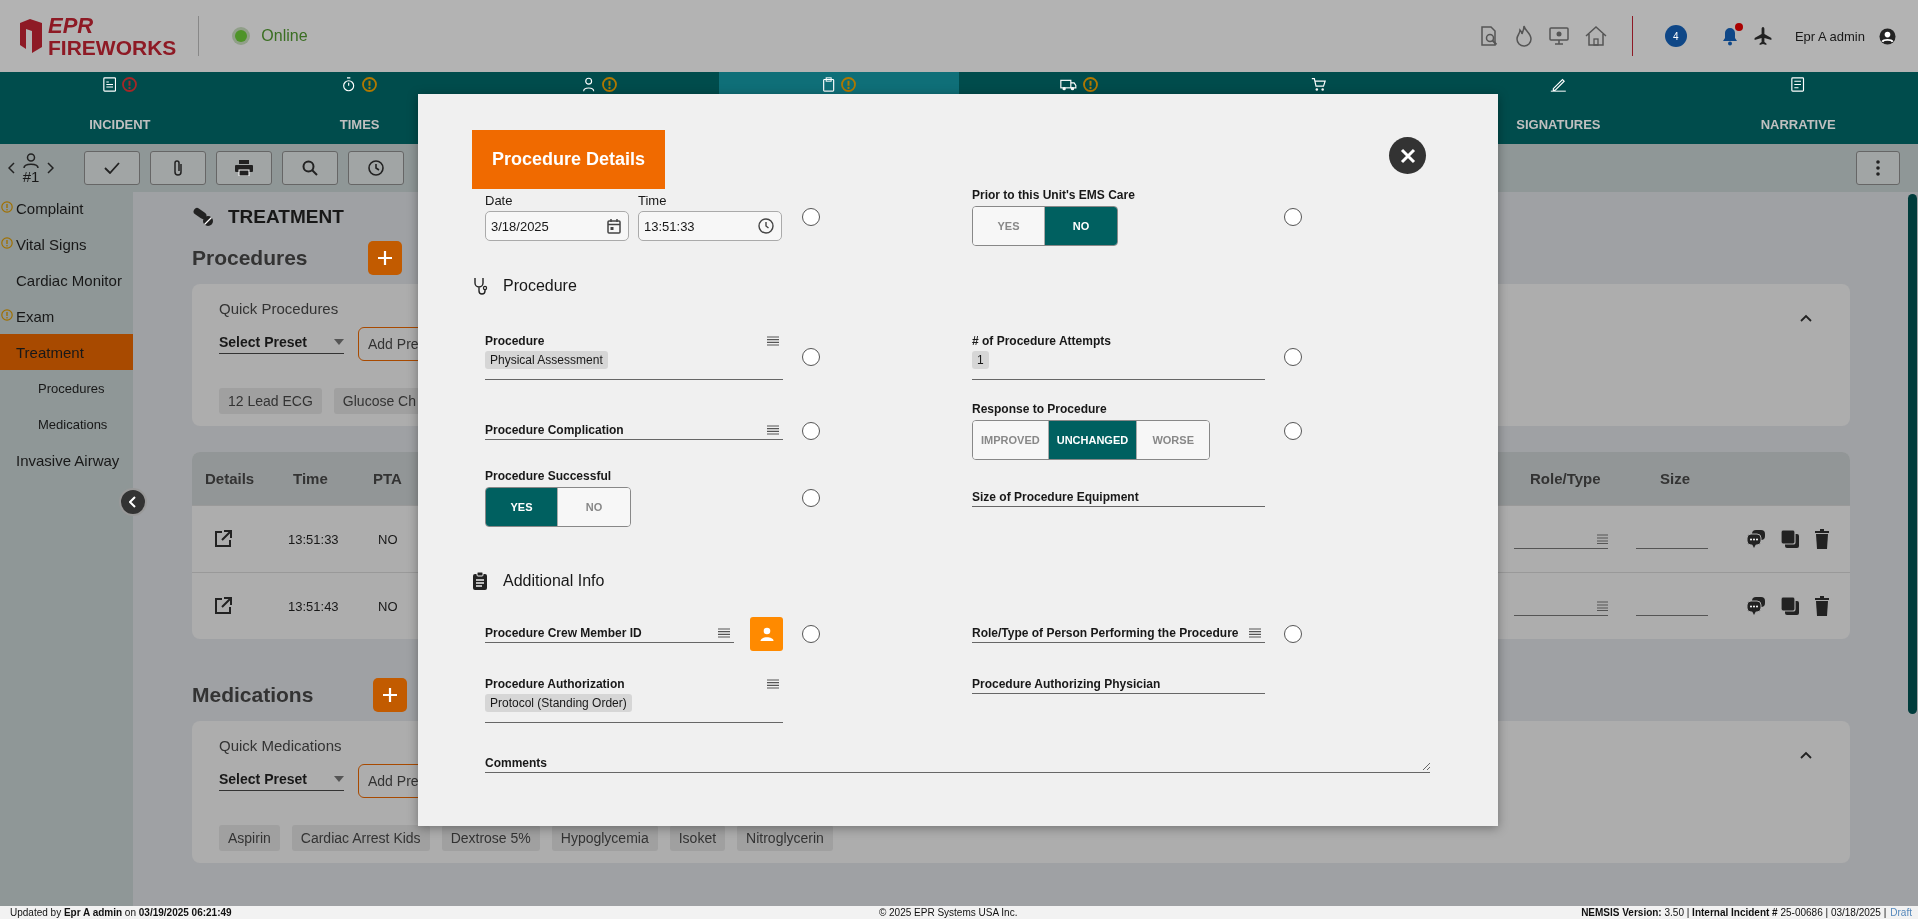 This screenshot has height=919, width=1918. What do you see at coordinates (66, 424) in the screenshot?
I see `sidebar-subitem: Medications` at bounding box center [66, 424].